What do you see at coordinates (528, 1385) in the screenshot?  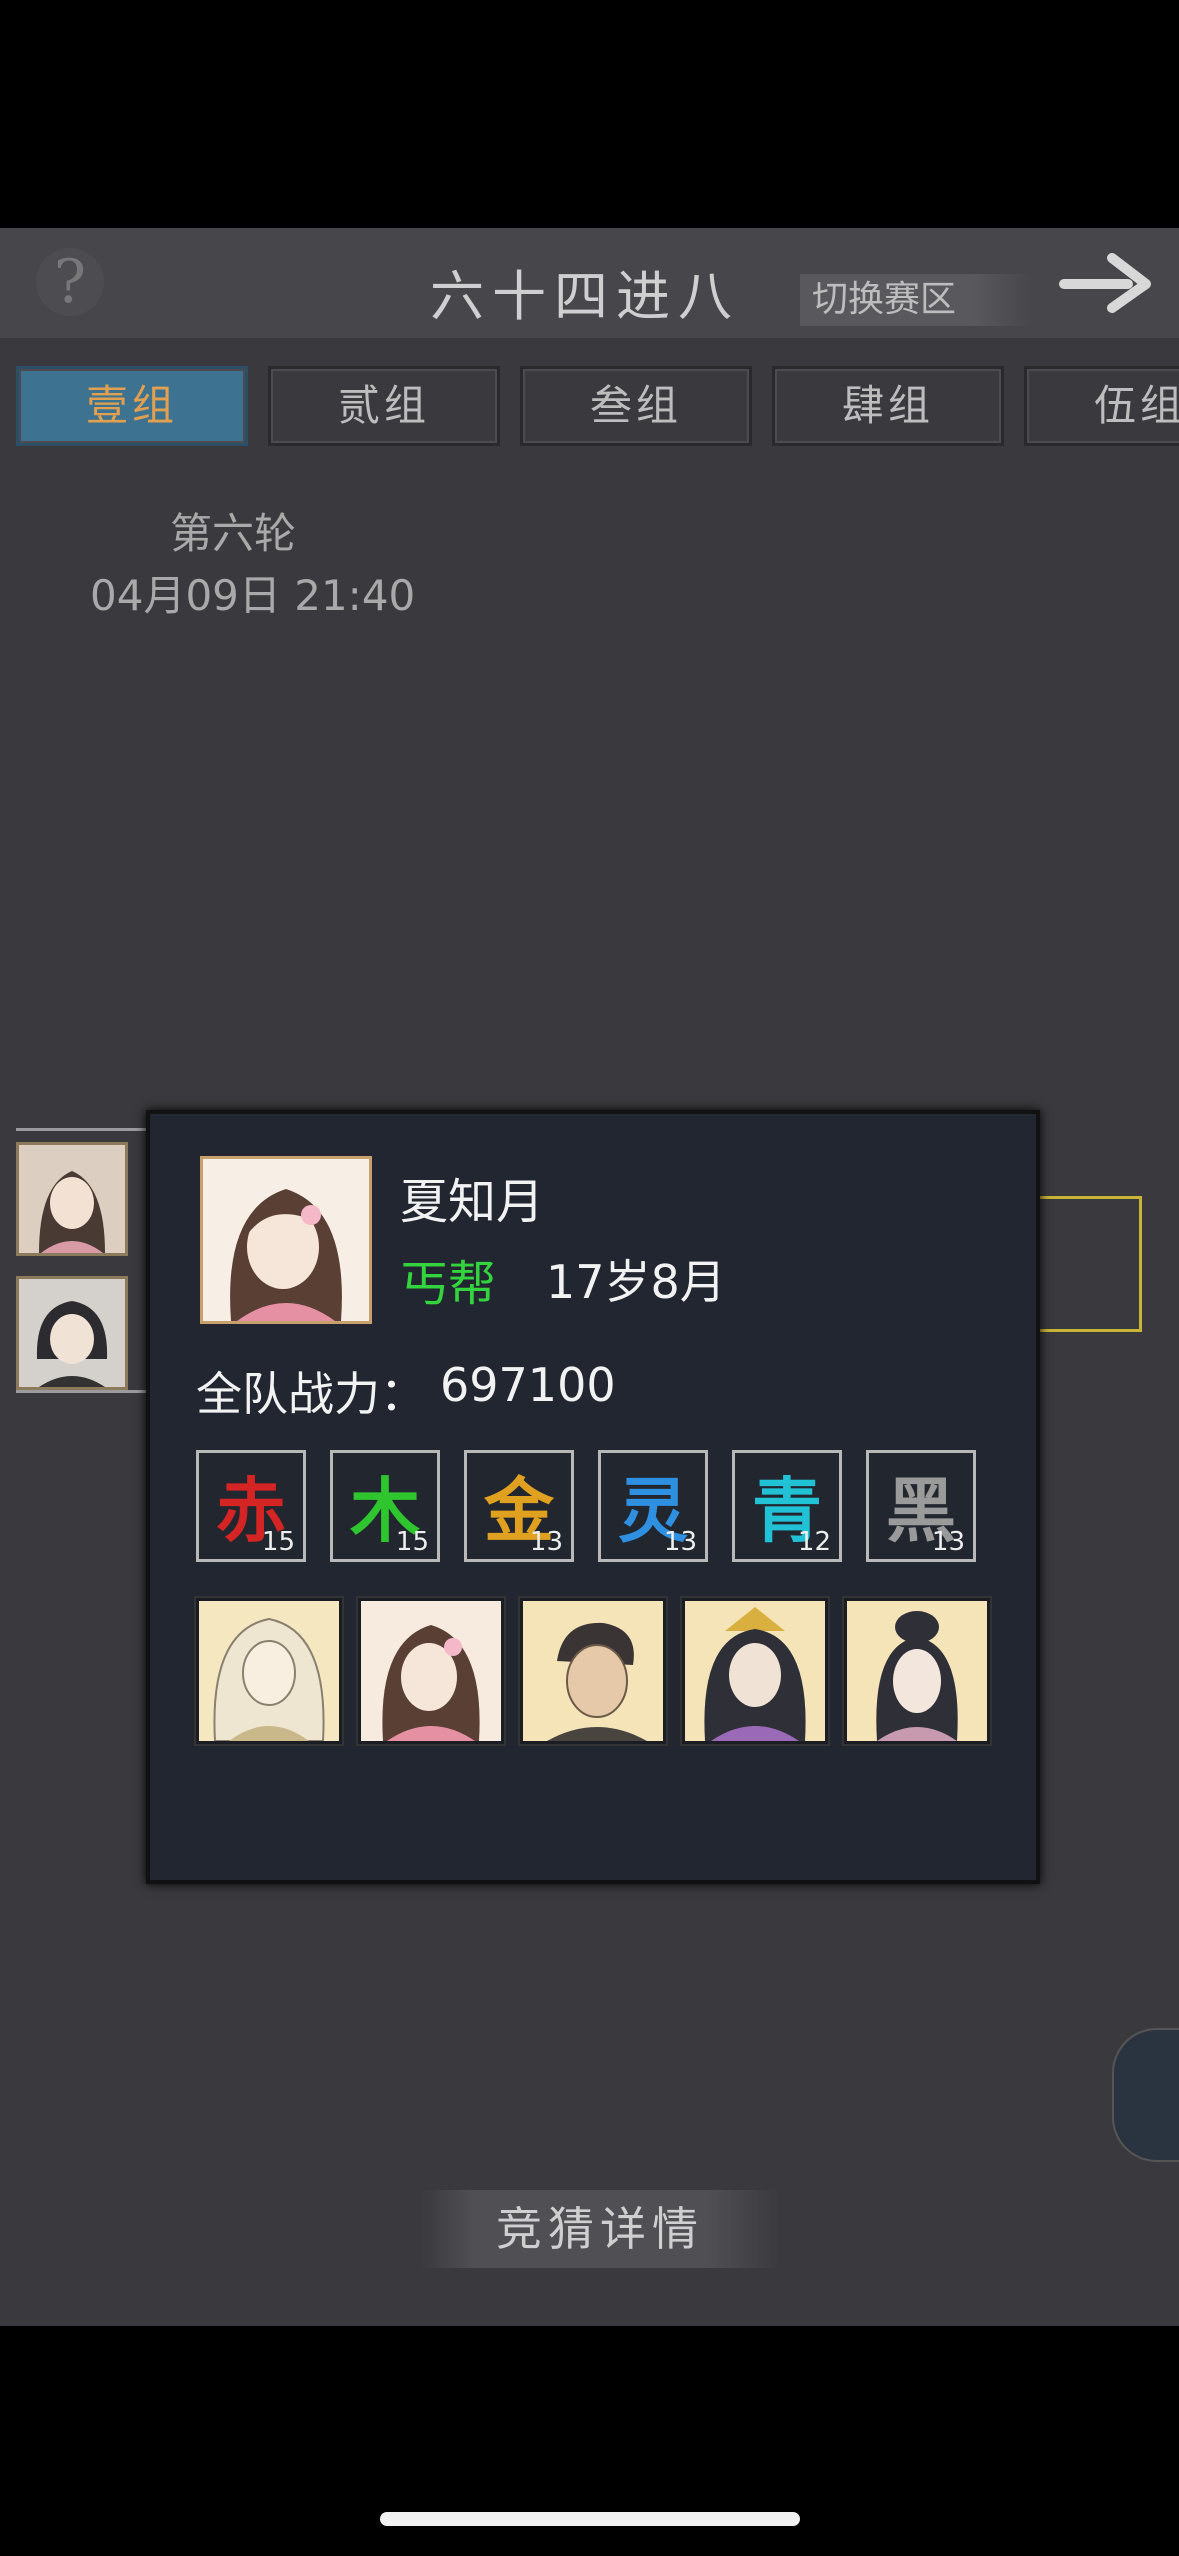 I see `team-power-value: 697100` at bounding box center [528, 1385].